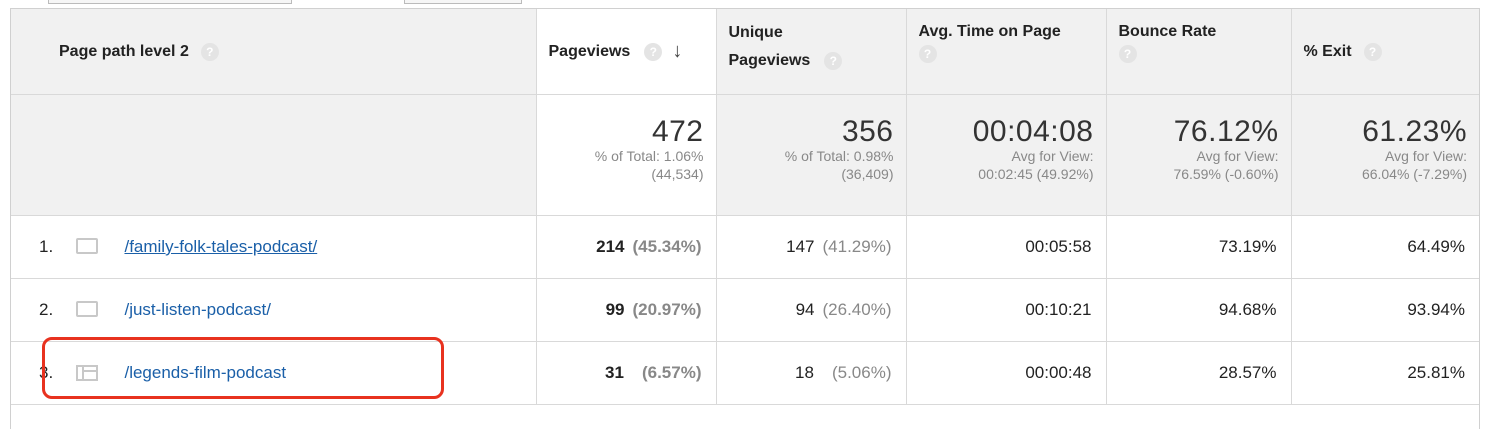  Describe the element at coordinates (1327, 51) in the screenshot. I see `header-exit-label: % Exit` at that location.